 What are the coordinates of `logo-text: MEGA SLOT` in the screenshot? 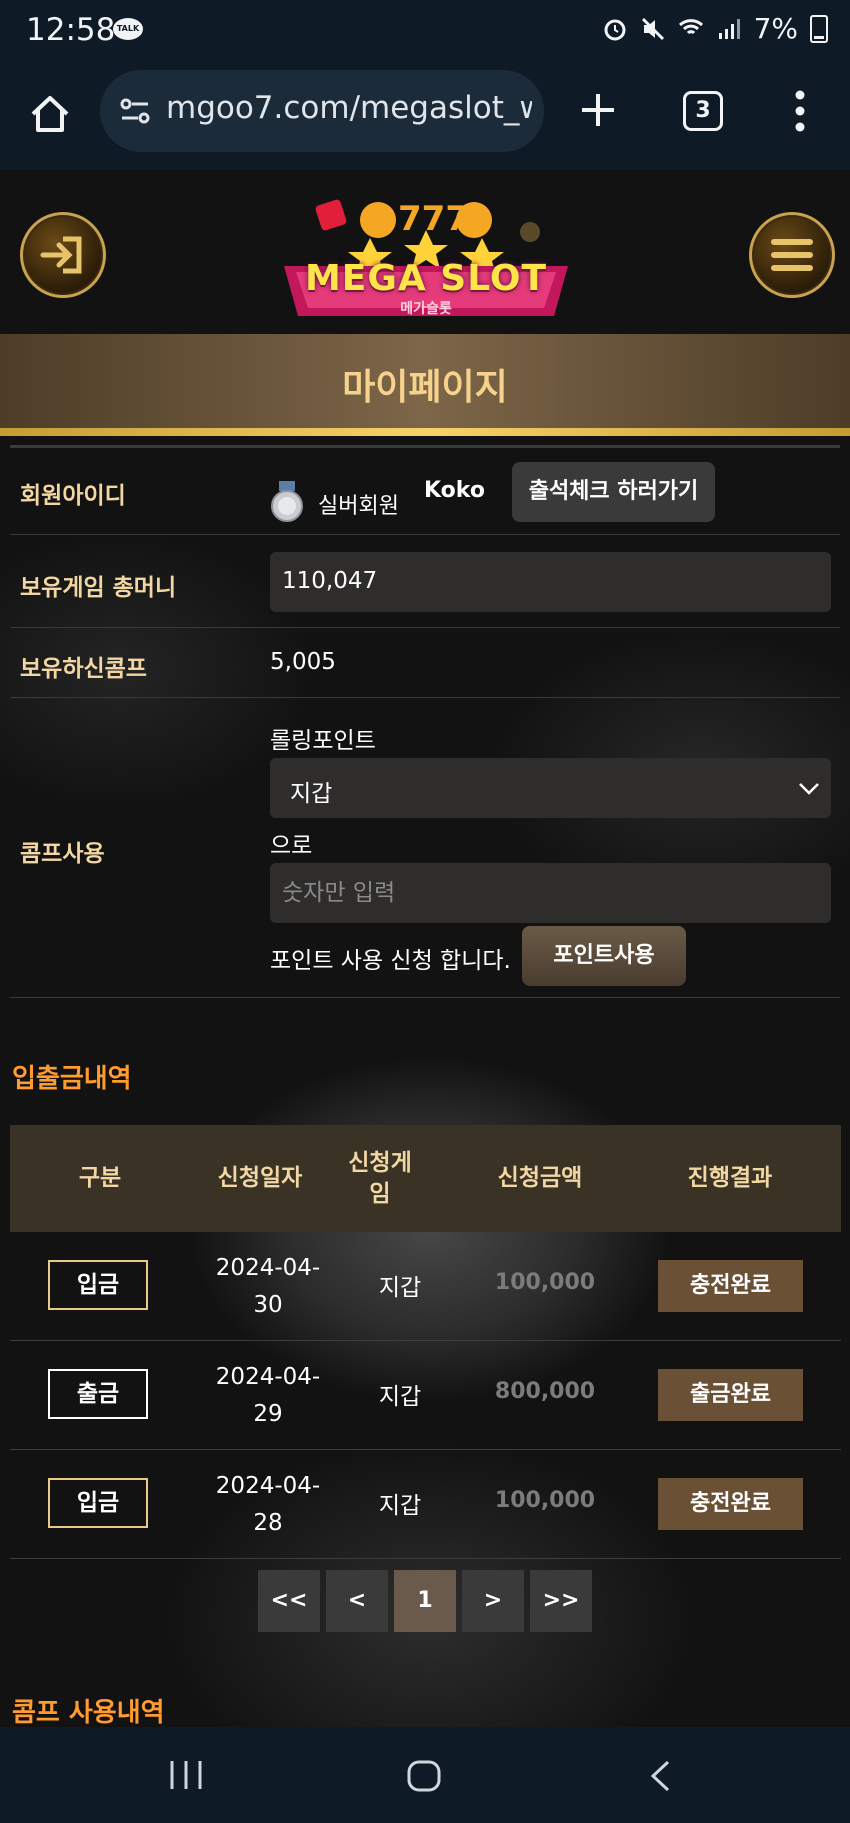 It's located at (426, 278).